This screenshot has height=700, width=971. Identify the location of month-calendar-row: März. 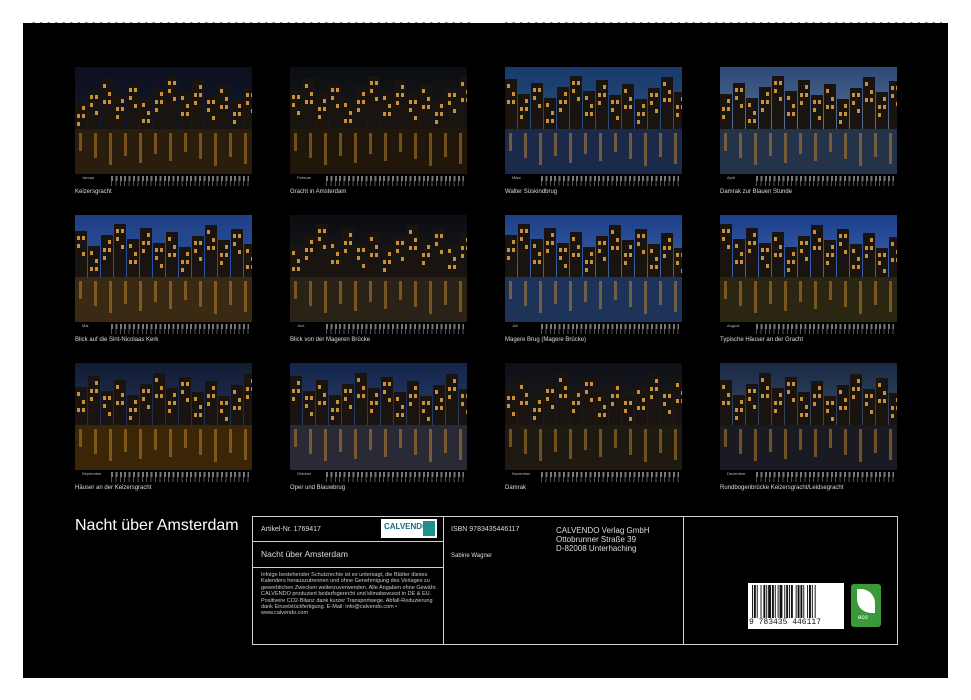
(593, 181).